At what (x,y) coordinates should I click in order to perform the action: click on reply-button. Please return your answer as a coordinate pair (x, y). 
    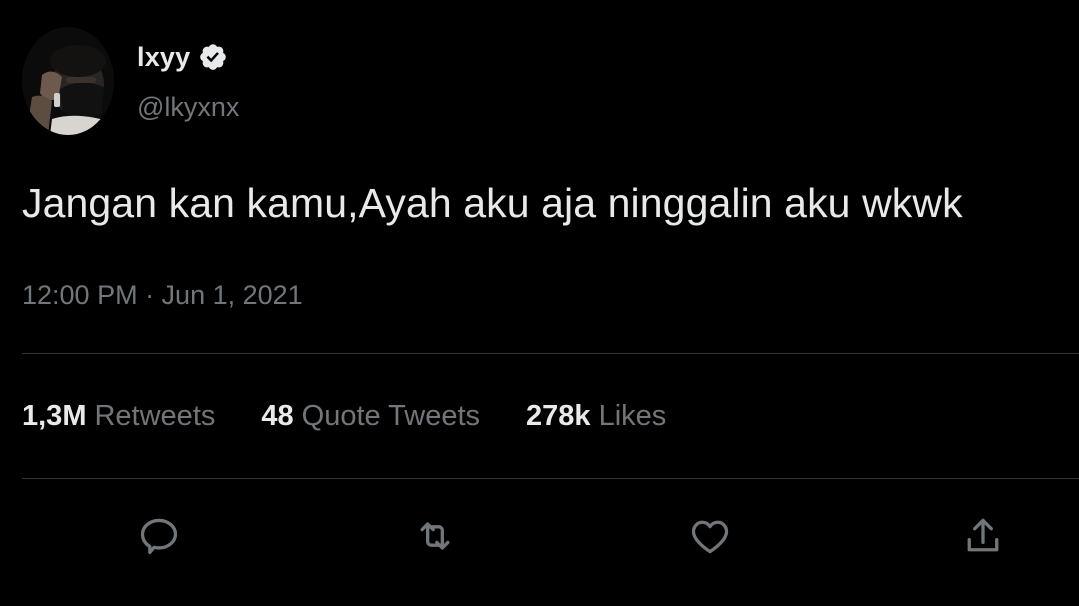
    Looking at the image, I should click on (159, 536).